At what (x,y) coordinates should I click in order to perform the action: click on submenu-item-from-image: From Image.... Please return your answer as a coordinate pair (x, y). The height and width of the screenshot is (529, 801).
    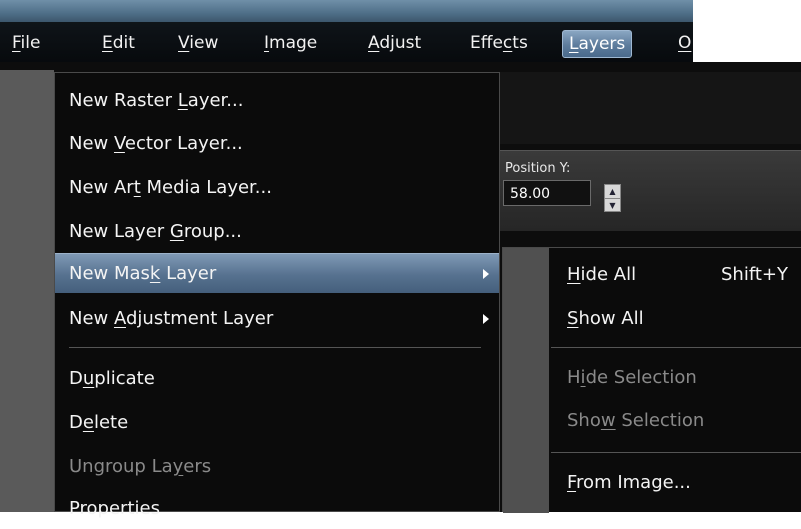
    Looking at the image, I should click on (629, 483).